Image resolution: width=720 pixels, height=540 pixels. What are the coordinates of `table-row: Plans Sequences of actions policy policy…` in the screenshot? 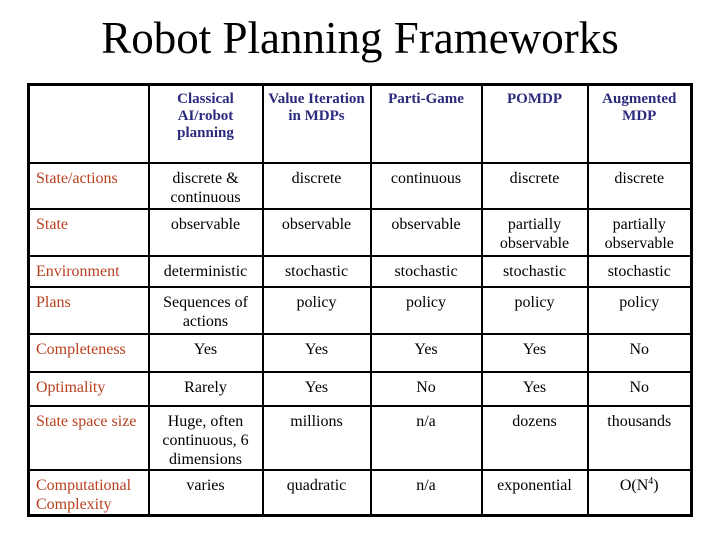 It's located at (360, 310).